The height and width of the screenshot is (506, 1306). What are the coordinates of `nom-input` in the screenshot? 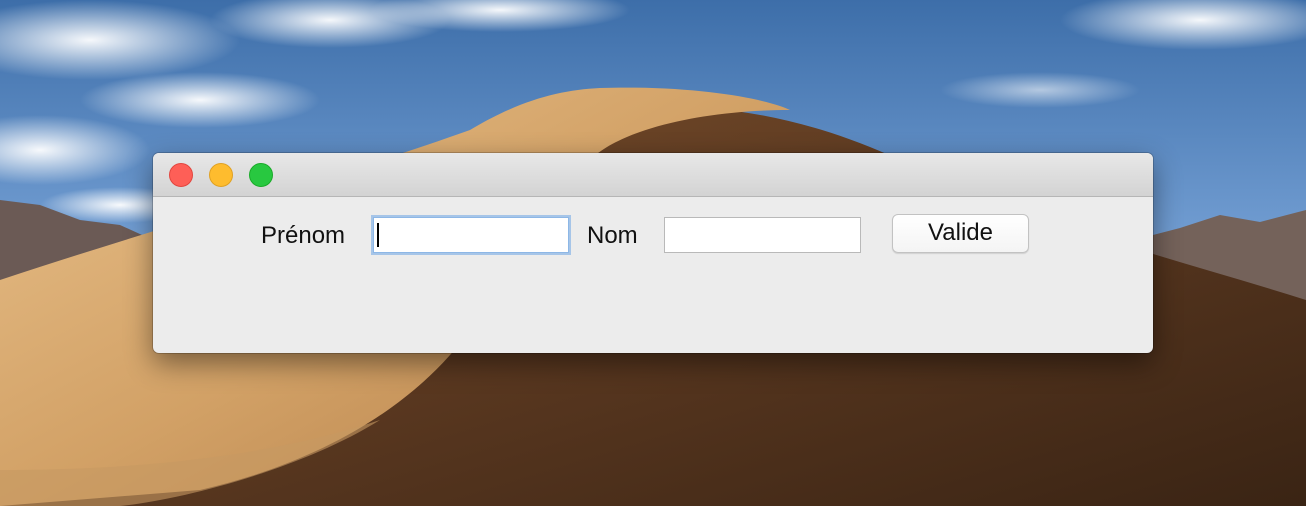 It's located at (762, 235).